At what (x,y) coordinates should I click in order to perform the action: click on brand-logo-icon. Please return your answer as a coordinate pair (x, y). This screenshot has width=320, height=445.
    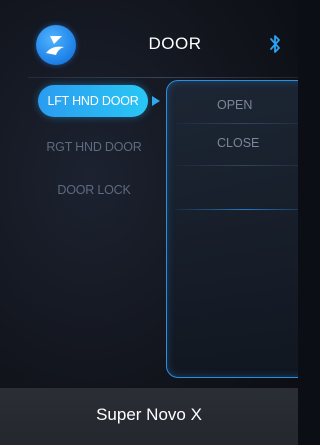
    Looking at the image, I should click on (56, 45).